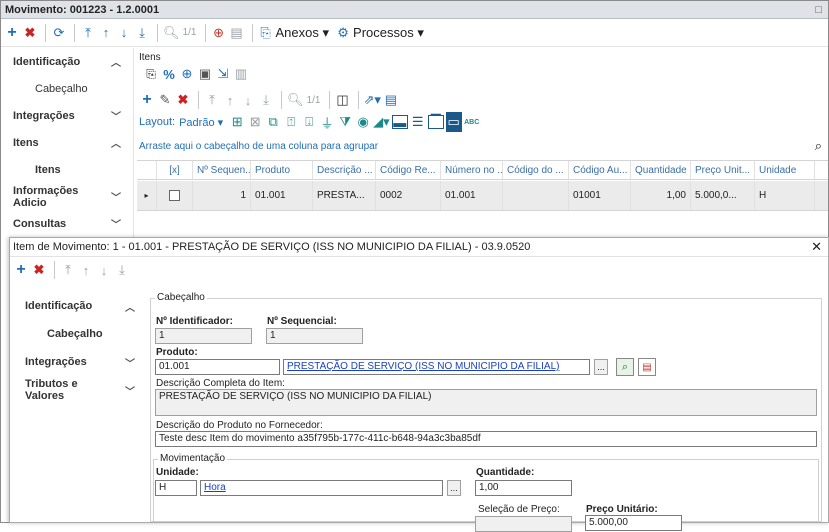  What do you see at coordinates (647, 367) in the screenshot?
I see `product-details-icon: ▤` at bounding box center [647, 367].